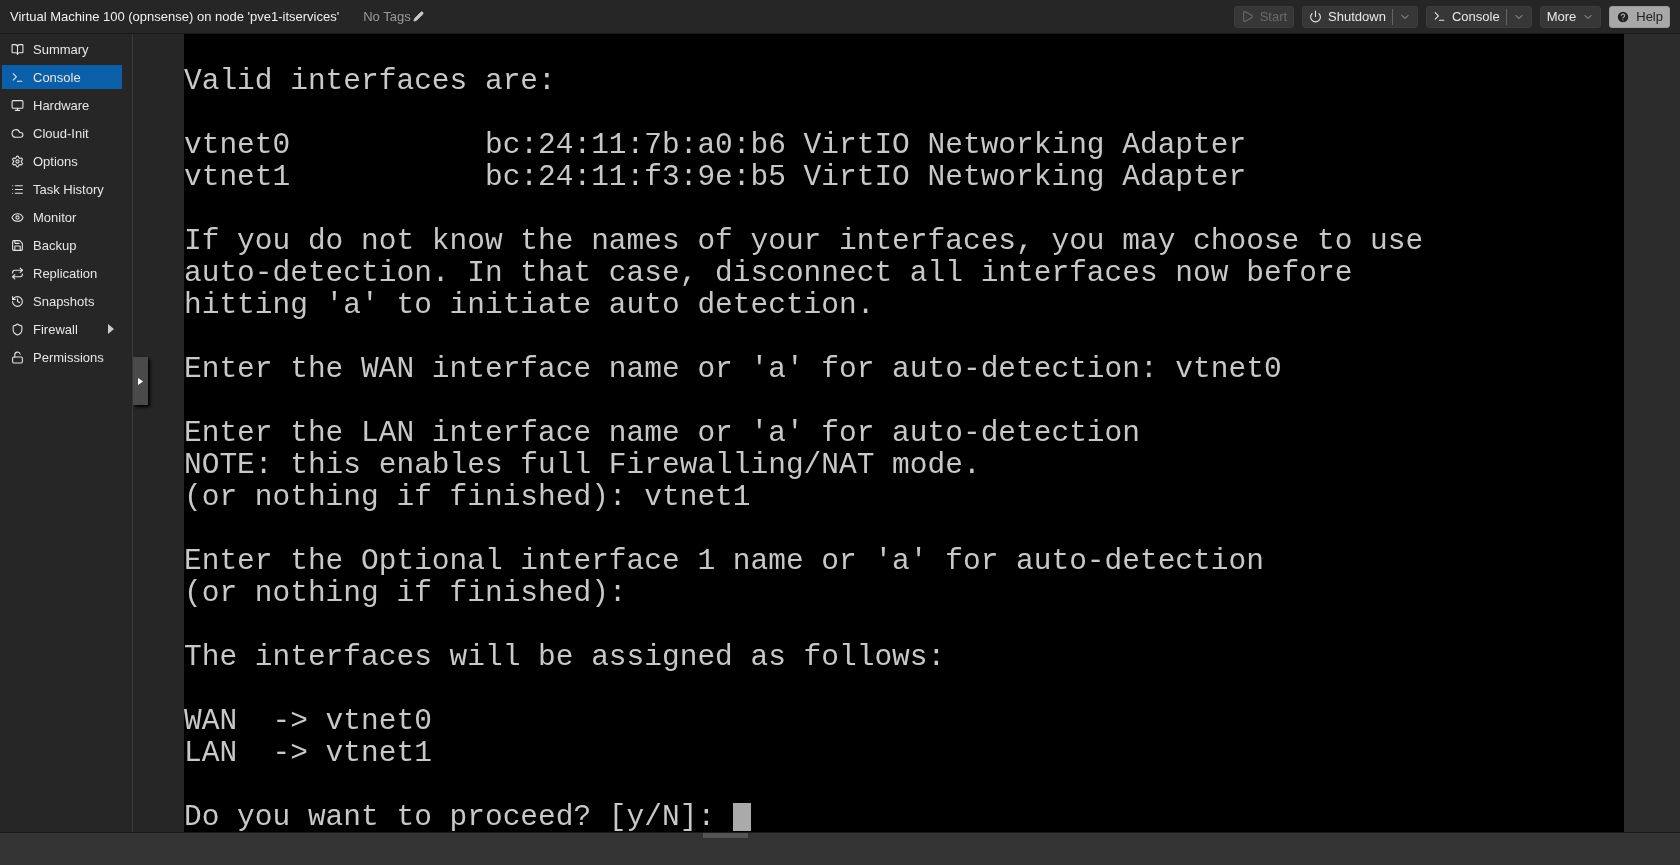  I want to click on shutdown-button: Shutdown, so click(1360, 16).